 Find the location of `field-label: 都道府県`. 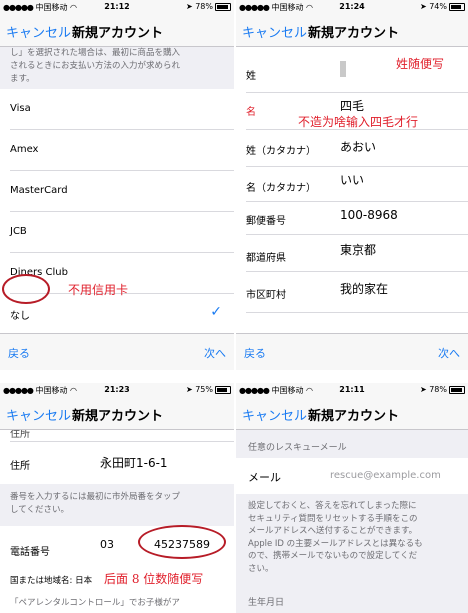

field-label: 都道府県 is located at coordinates (266, 258).